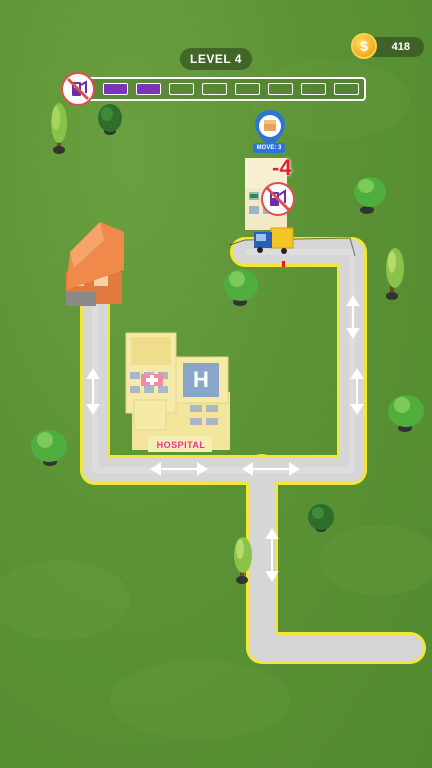 The image size is (432, 768). Describe the element at coordinates (78, 89) in the screenshot. I see `fuel-pump-icon` at that location.